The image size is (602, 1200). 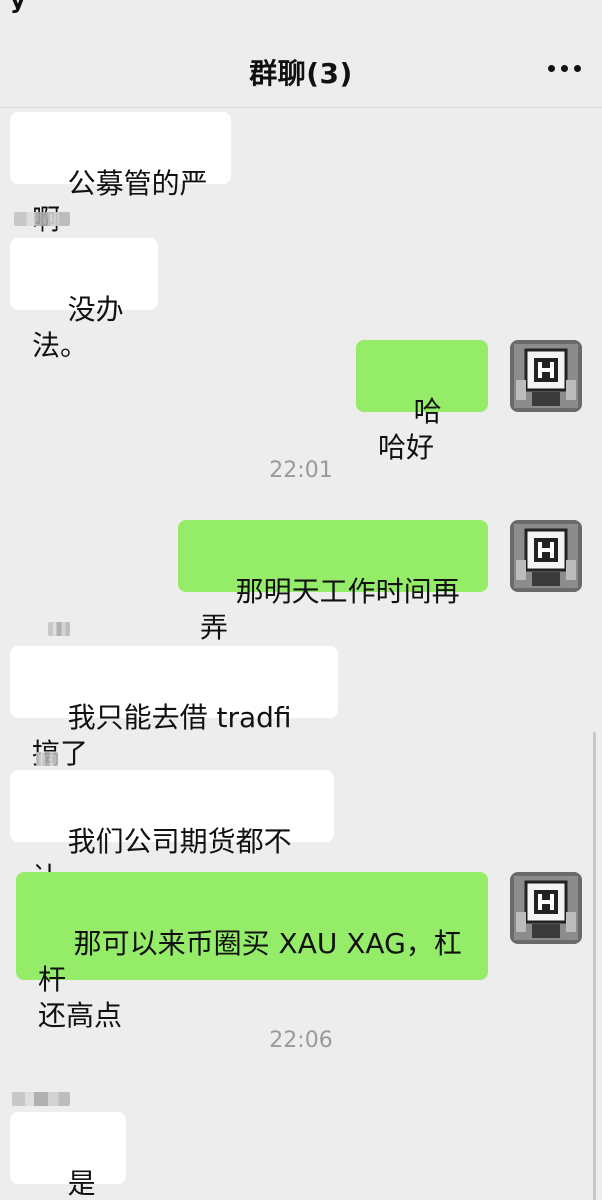 I want to click on message-bubble-incoming: 我只能去借 tradfi 搞了, so click(x=174, y=708).